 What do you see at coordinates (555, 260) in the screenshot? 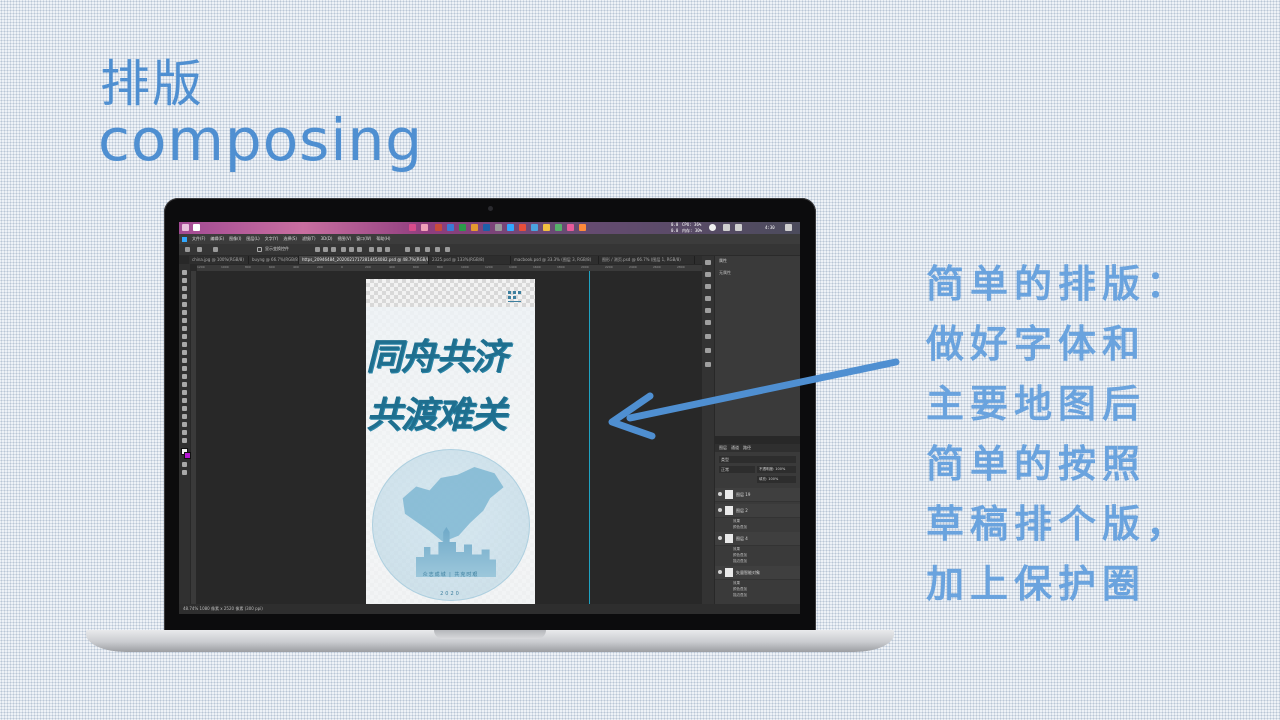
I see `document-tab: macbook.psd @ 33.3% (图层 3, RGB/8)` at bounding box center [555, 260].